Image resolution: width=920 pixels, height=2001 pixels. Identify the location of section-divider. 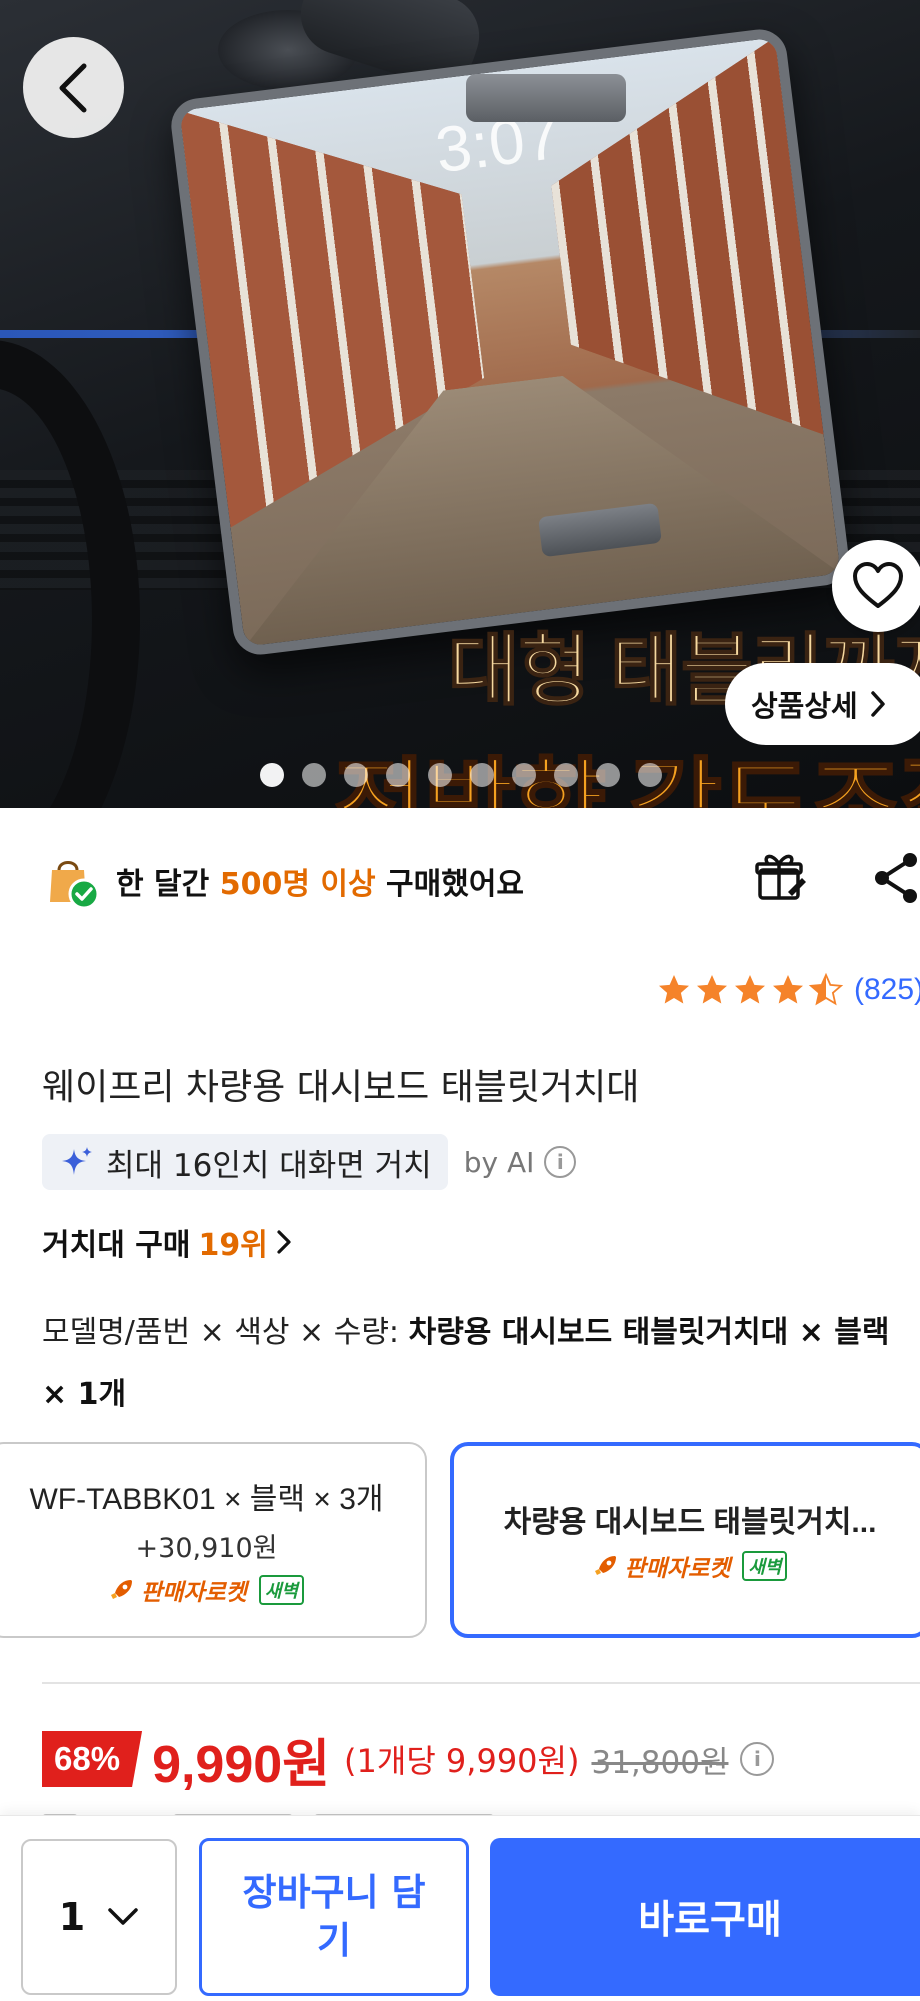
(481, 1683).